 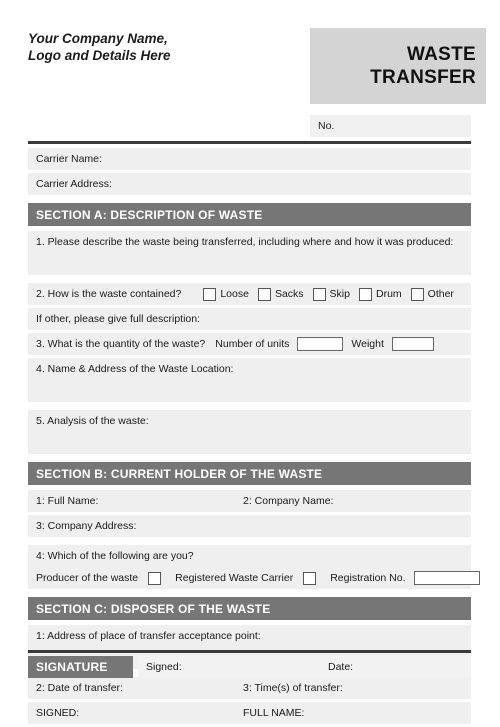 What do you see at coordinates (118, 319) in the screenshot?
I see `section-a-q2-other-label: If other, please give full description:` at bounding box center [118, 319].